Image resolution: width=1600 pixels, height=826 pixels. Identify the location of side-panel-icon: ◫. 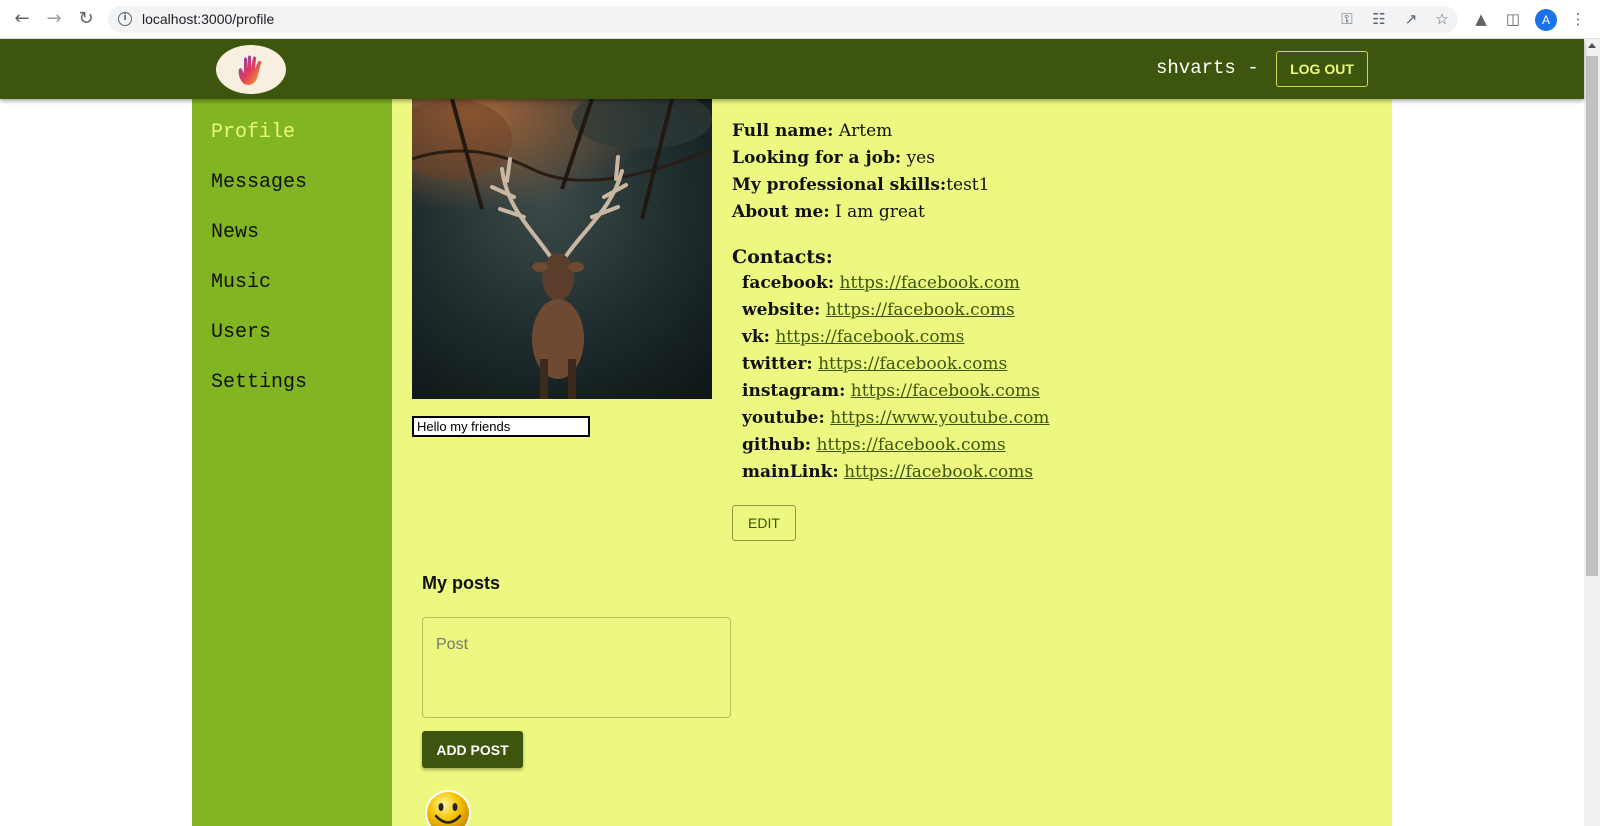
(1513, 19).